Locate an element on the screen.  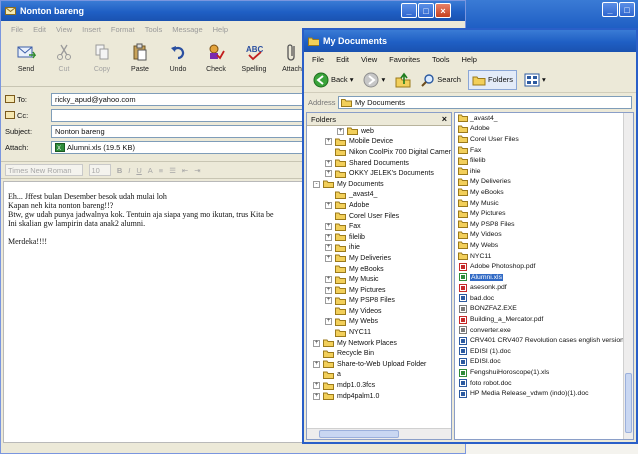
tree-item: My Videos is located at coordinates (379, 311).